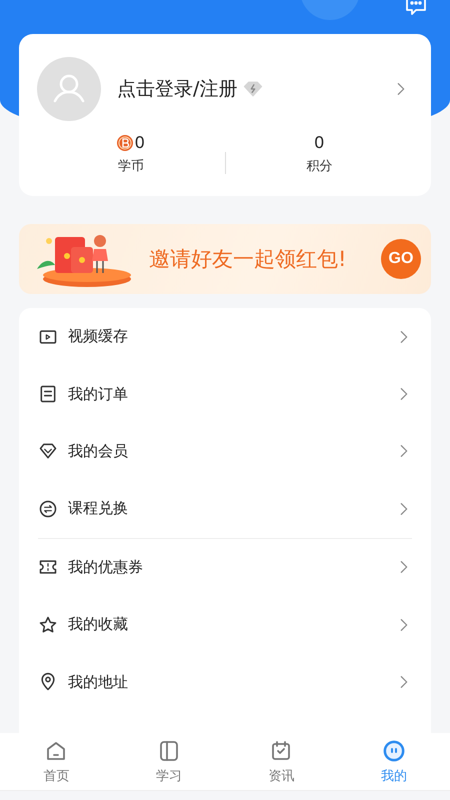 Image resolution: width=450 pixels, height=800 pixels. What do you see at coordinates (168, 761) in the screenshot?
I see `tab-item: 学习` at bounding box center [168, 761].